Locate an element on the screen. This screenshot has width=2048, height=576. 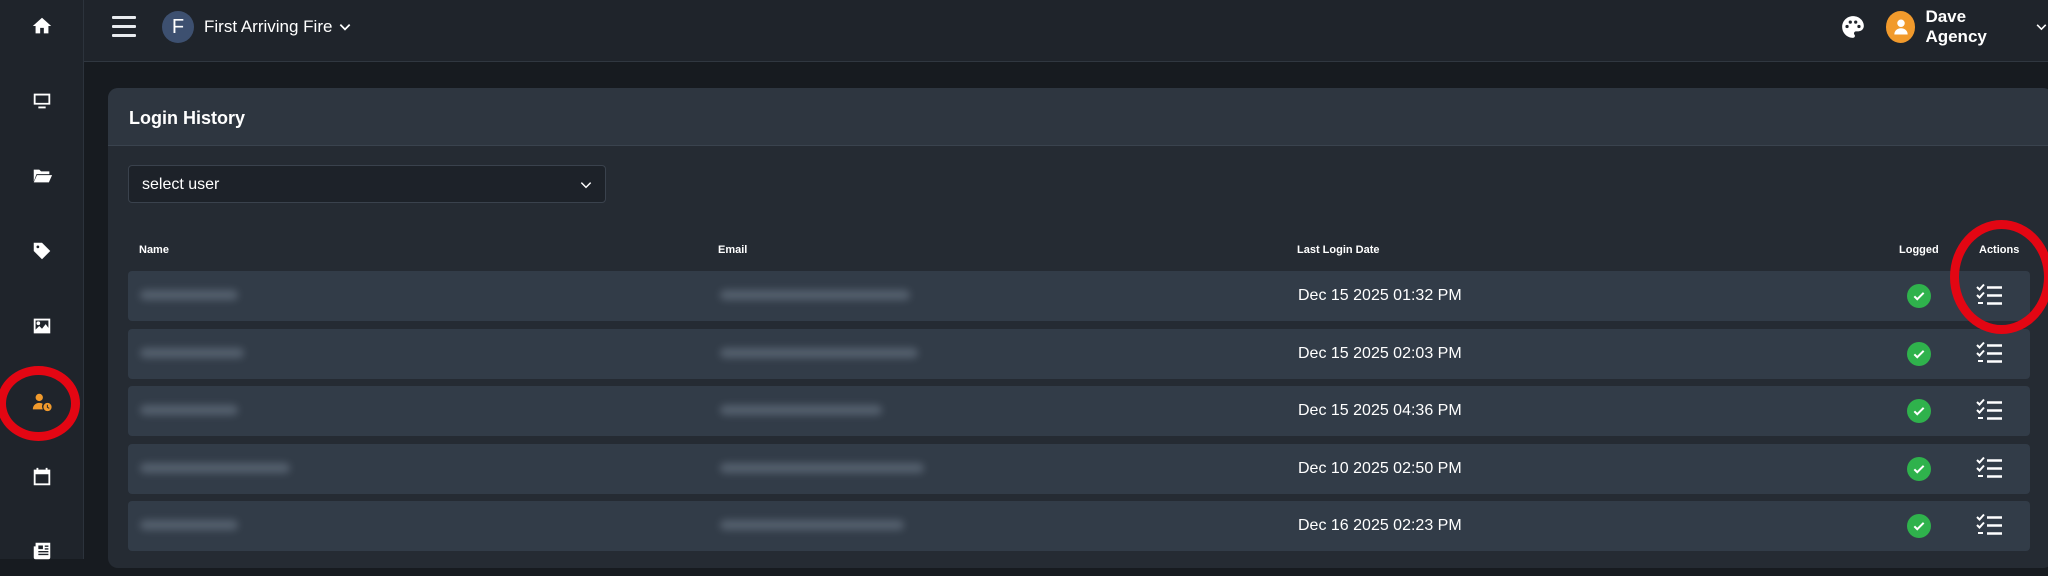
column-header-actions: Actions is located at coordinates (1999, 250).